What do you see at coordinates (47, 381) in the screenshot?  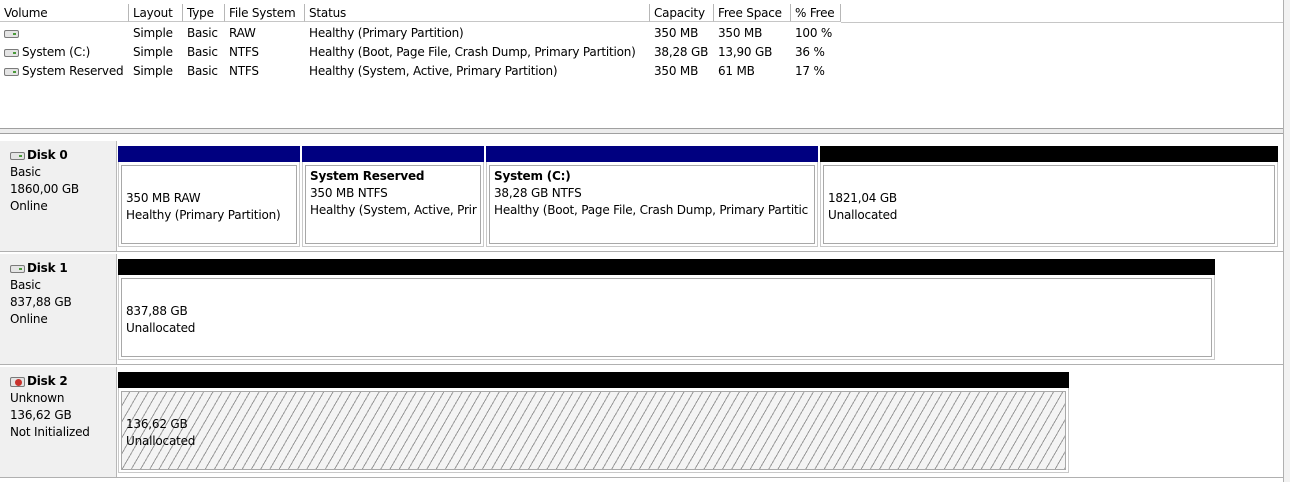 I see `disk-name: Disk 2` at bounding box center [47, 381].